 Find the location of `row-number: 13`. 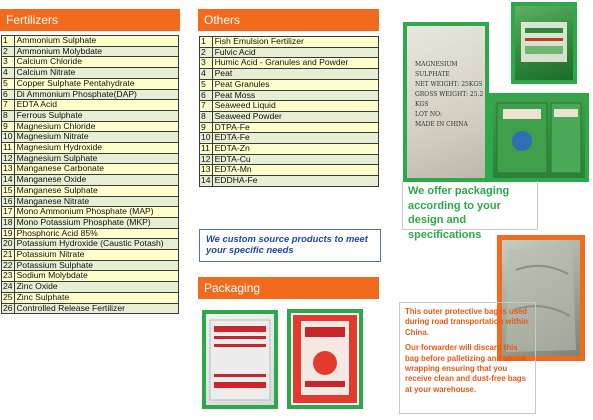

row-number: 13 is located at coordinates (206, 170).